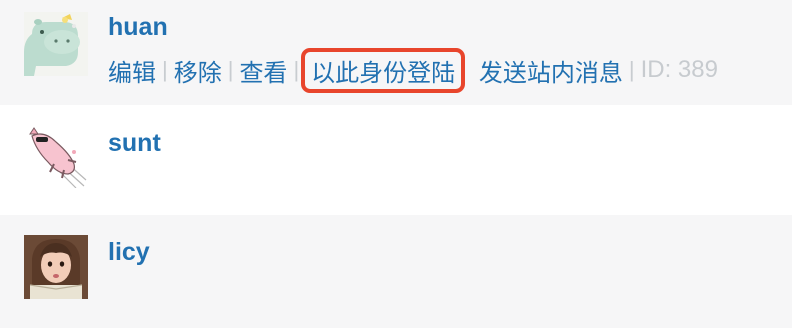 Image resolution: width=792 pixels, height=328 pixels. I want to click on username-link: sunt, so click(134, 143).